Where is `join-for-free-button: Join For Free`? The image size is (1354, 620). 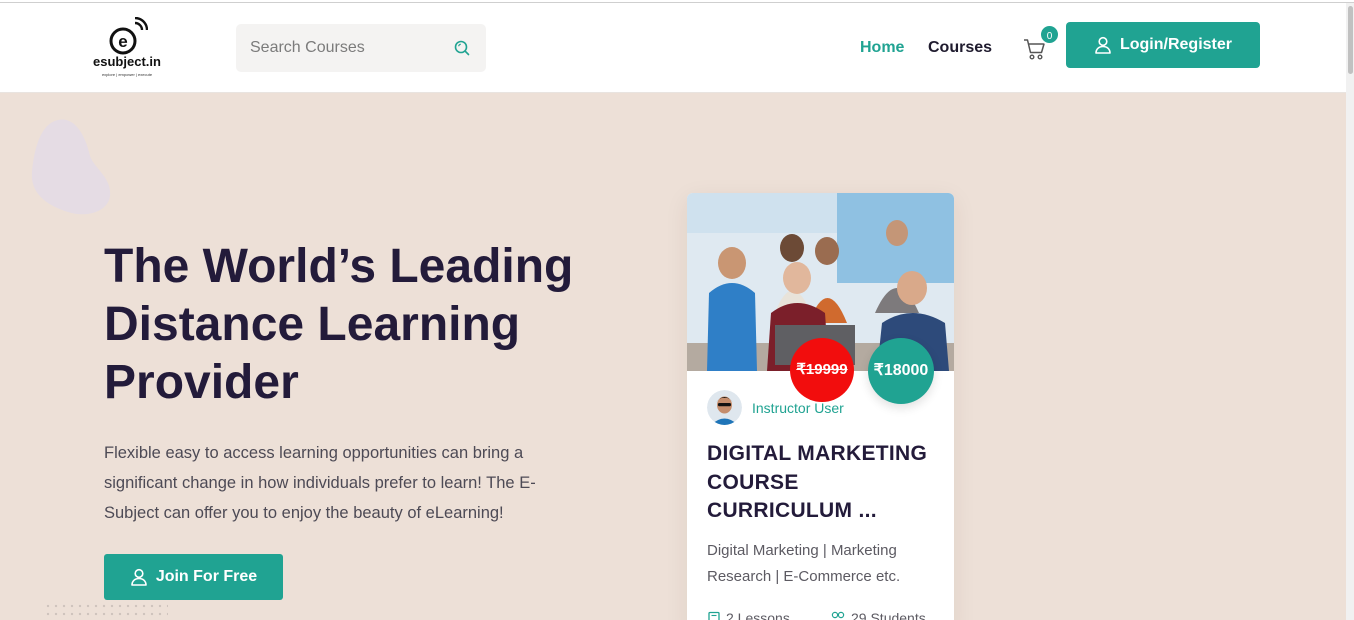 join-for-free-button: Join For Free is located at coordinates (193, 577).